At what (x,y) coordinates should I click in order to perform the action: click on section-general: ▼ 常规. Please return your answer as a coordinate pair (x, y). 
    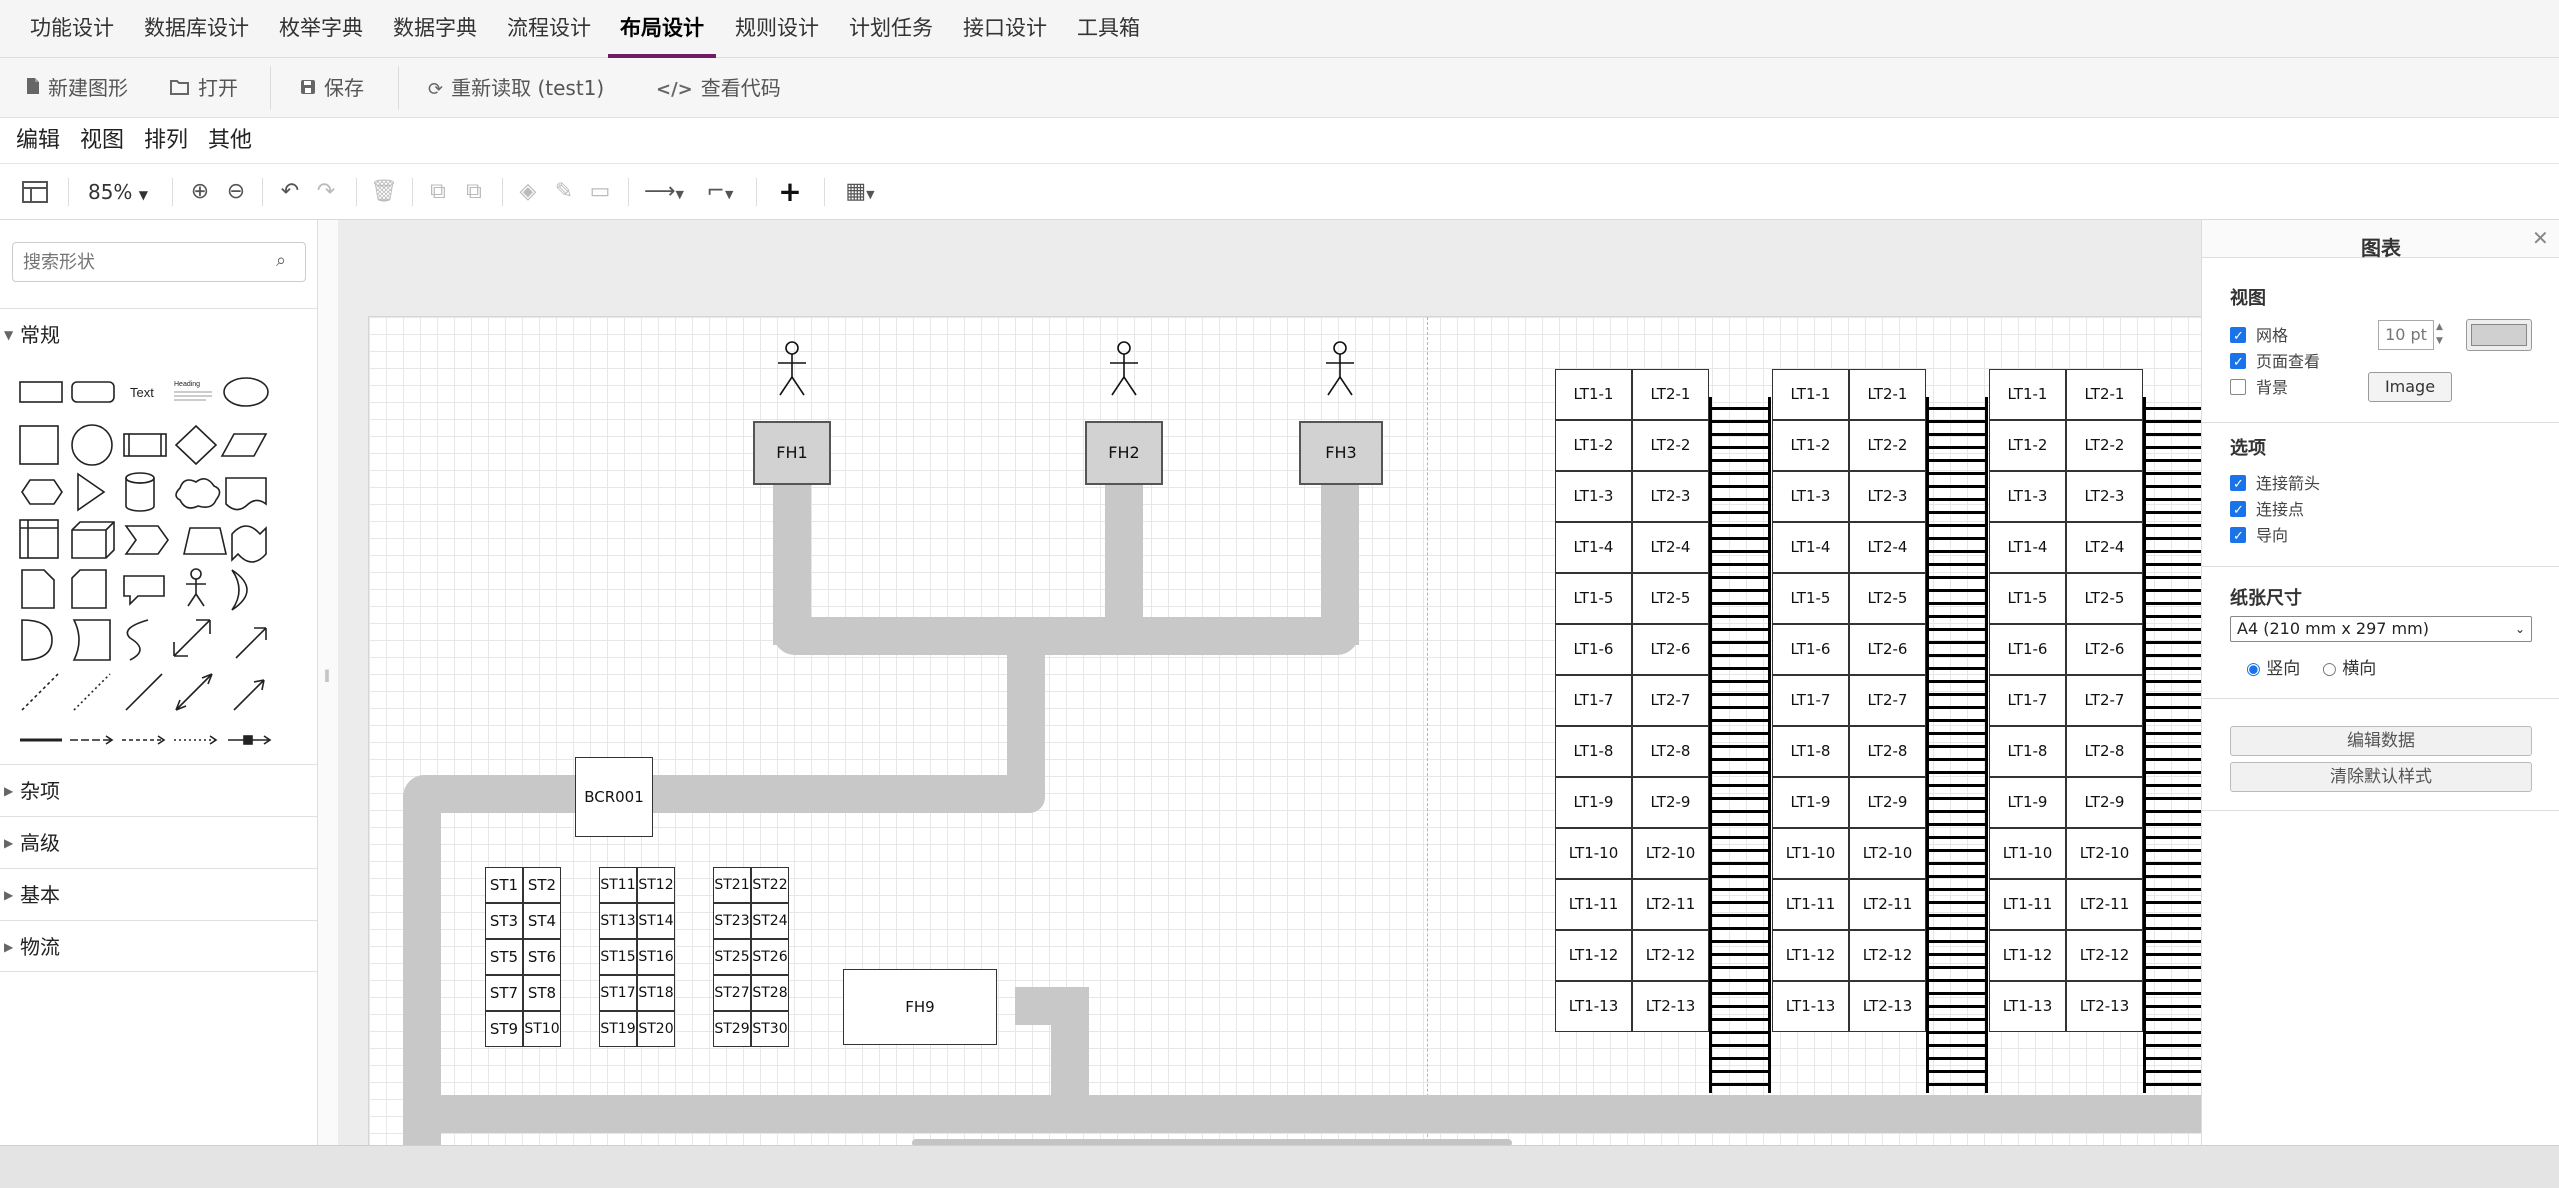
    Looking at the image, I should click on (159, 334).